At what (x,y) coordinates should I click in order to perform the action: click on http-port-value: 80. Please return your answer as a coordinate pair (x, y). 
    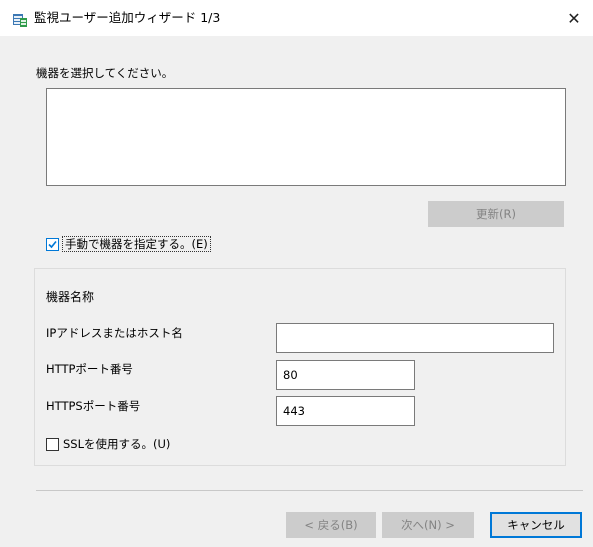
    Looking at the image, I should click on (290, 375).